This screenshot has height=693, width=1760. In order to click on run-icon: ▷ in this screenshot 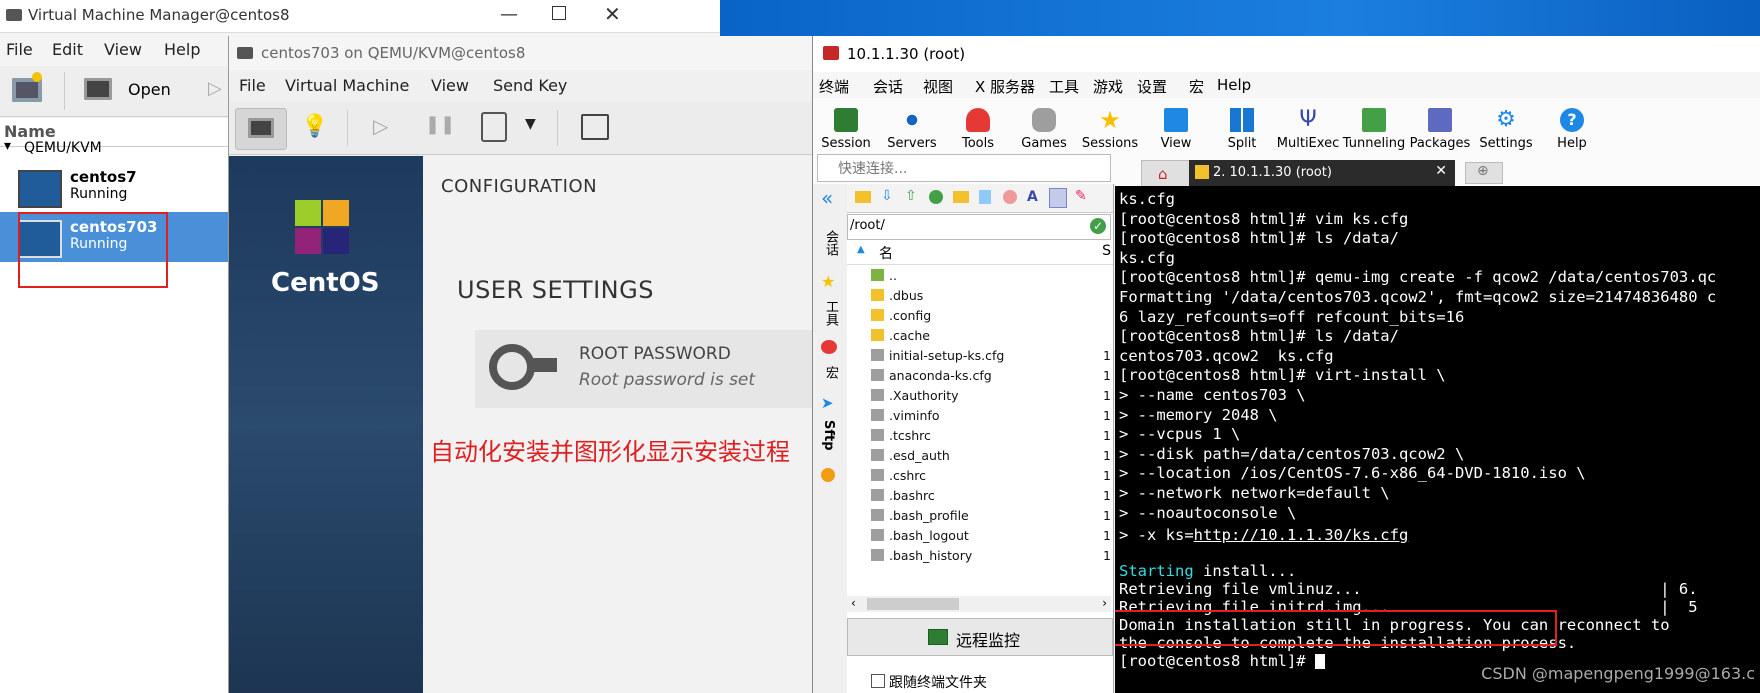, I will do `click(380, 126)`.